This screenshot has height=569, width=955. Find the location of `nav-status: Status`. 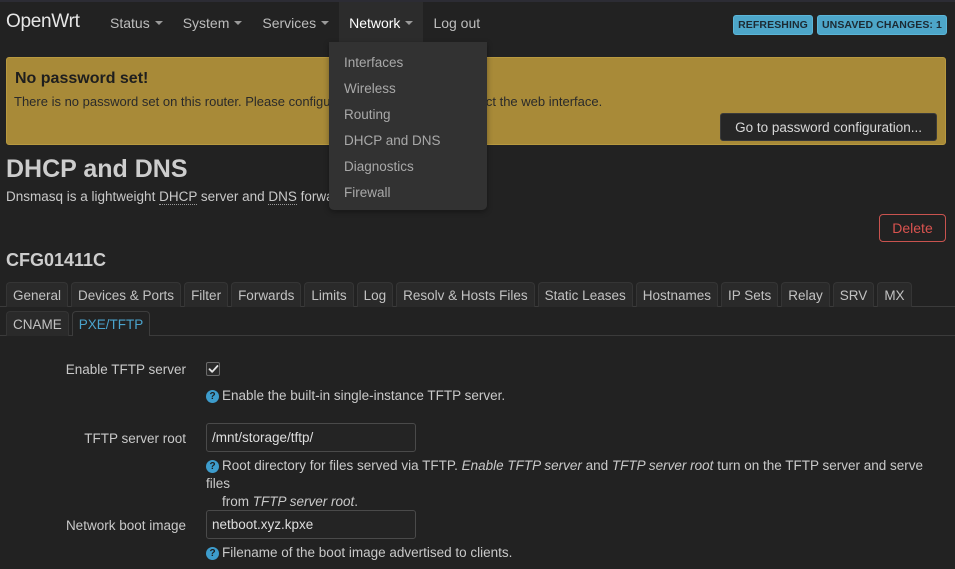

nav-status: Status is located at coordinates (136, 23).